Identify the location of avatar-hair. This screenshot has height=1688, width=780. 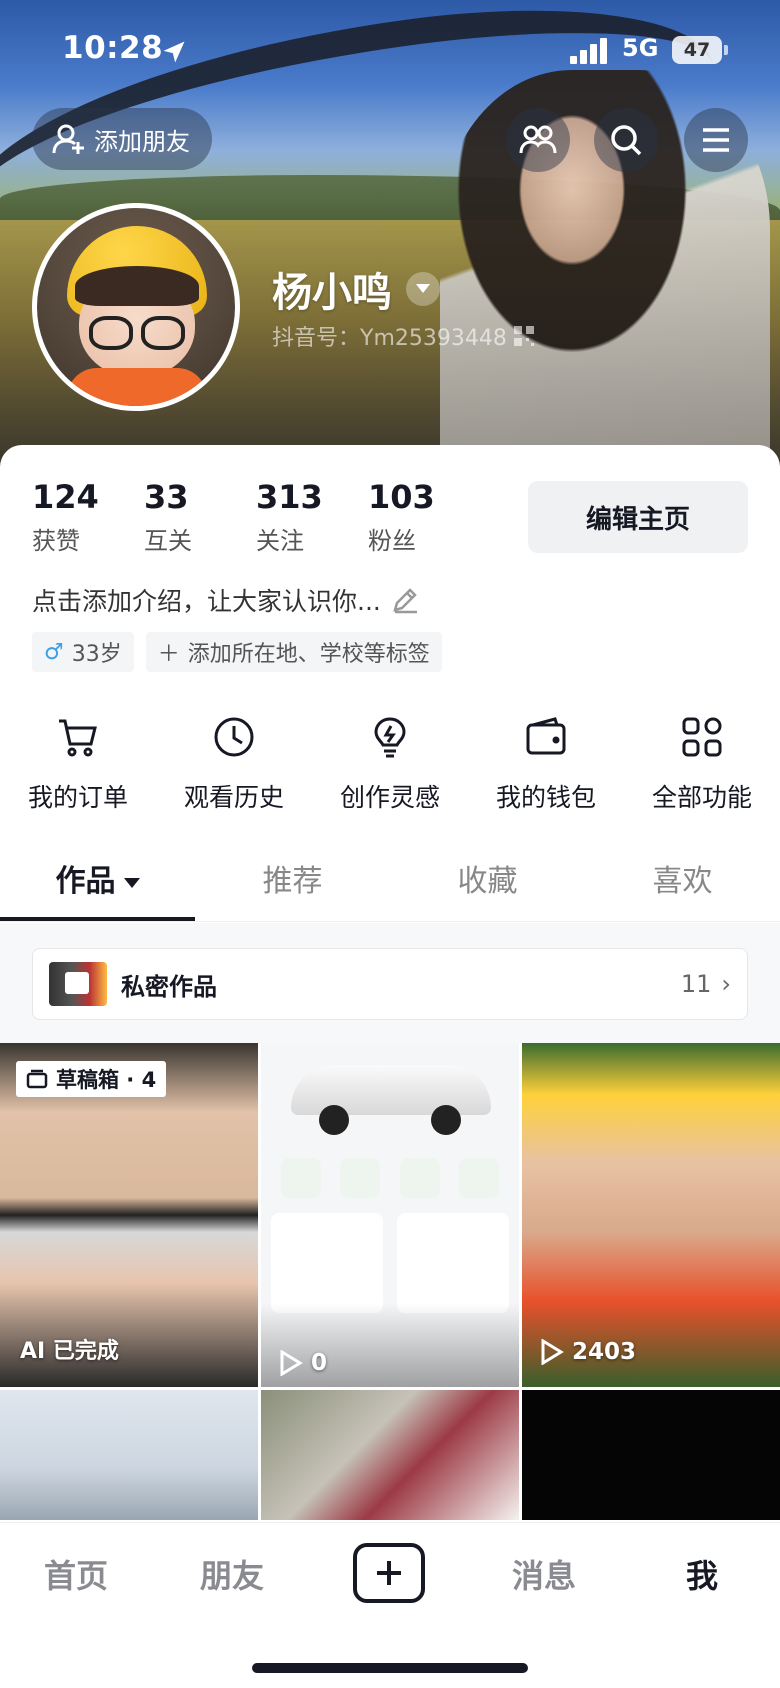
(137, 286).